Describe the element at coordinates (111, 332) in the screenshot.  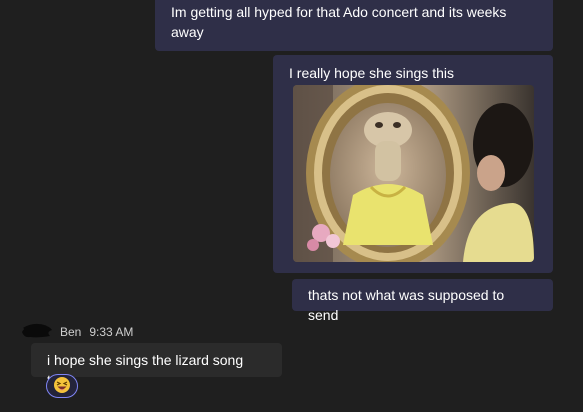
I see `timestamp: 9:33 AM` at that location.